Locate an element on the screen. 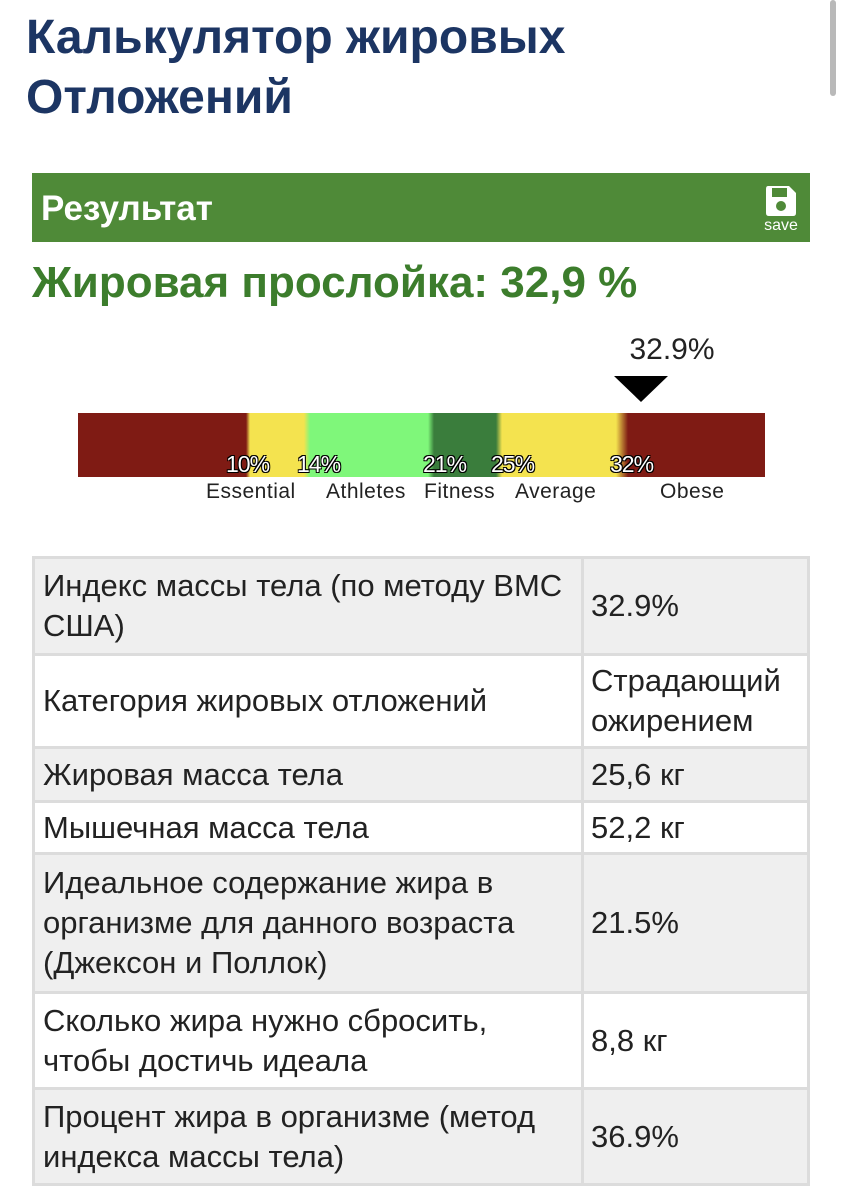 This screenshot has width=842, height=1200. scale-category-essential: Essential is located at coordinates (251, 491).